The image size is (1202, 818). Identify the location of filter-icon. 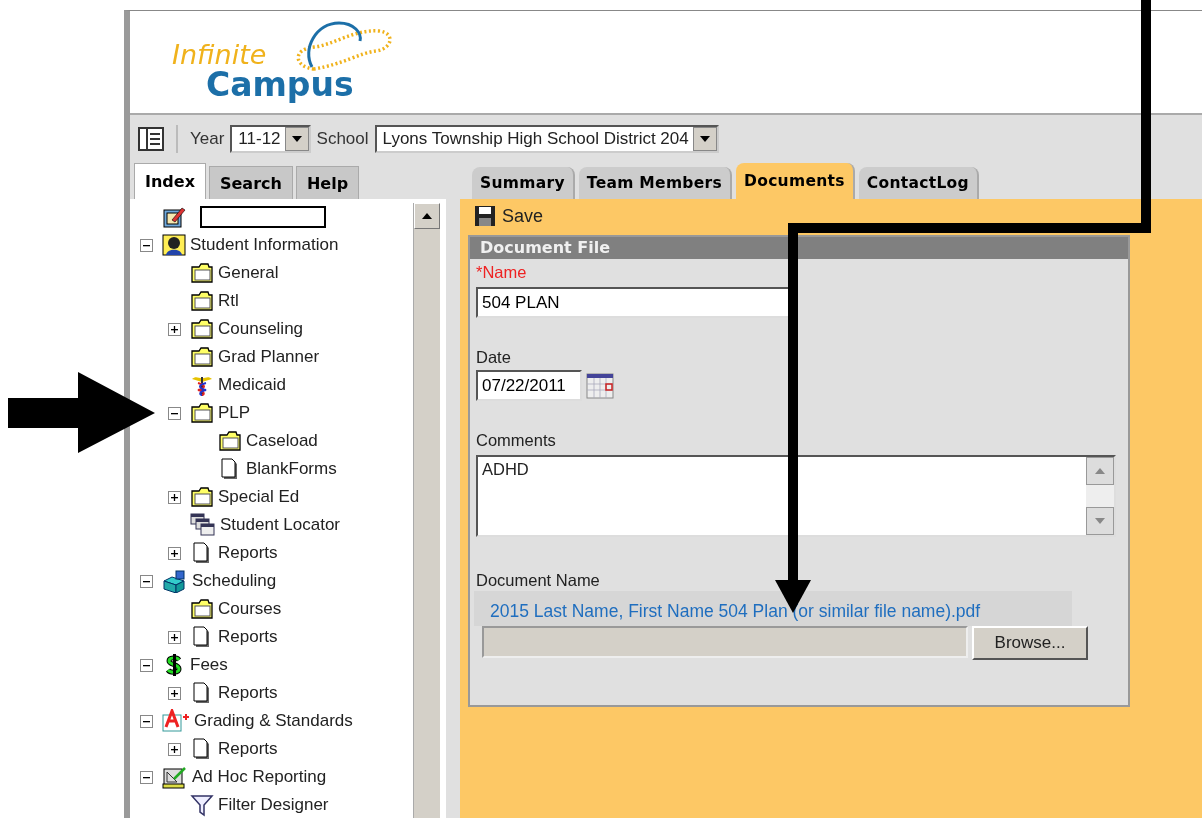
(202, 805).